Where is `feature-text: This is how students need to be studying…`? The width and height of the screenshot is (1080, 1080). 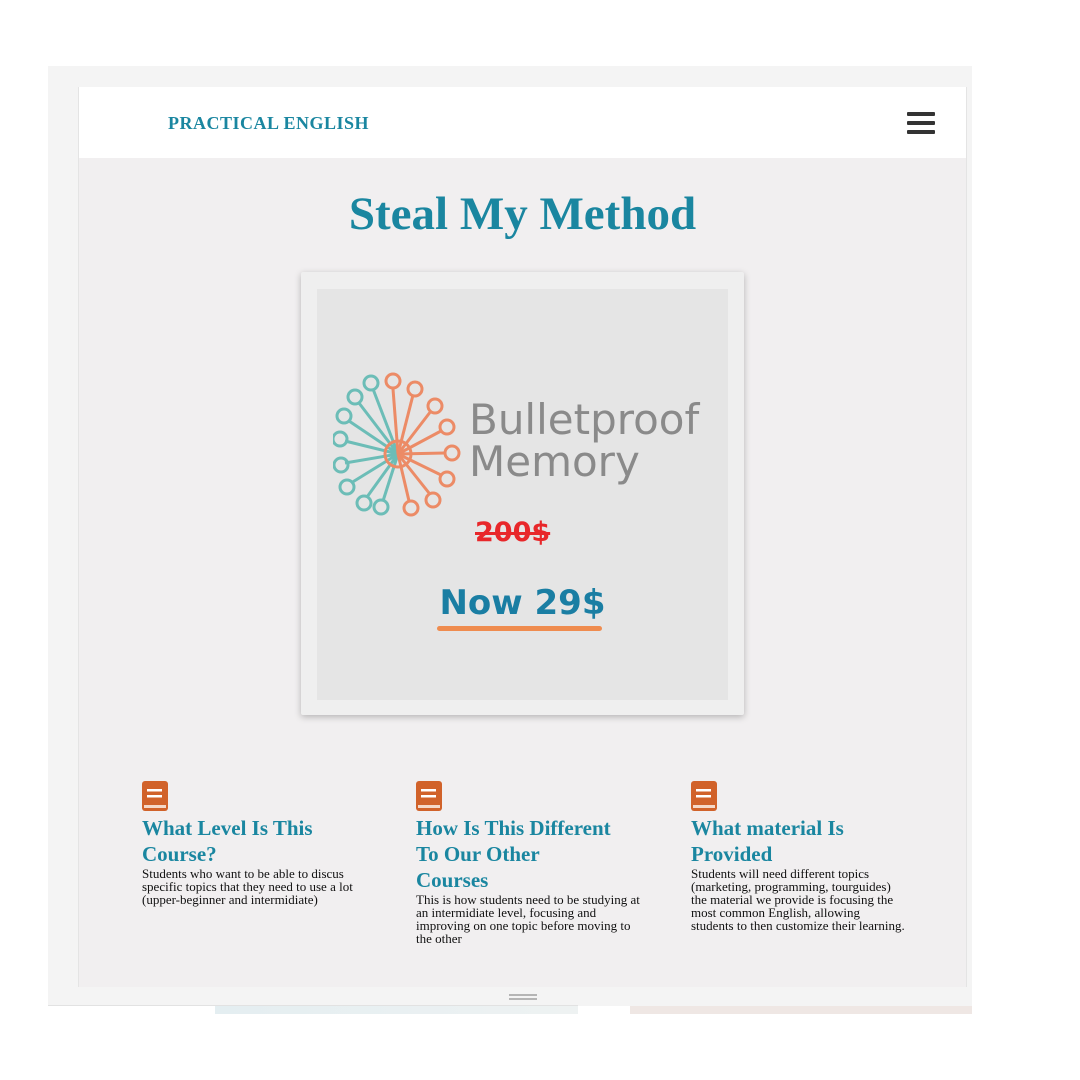 feature-text: This is how students need to be studying… is located at coordinates (528, 919).